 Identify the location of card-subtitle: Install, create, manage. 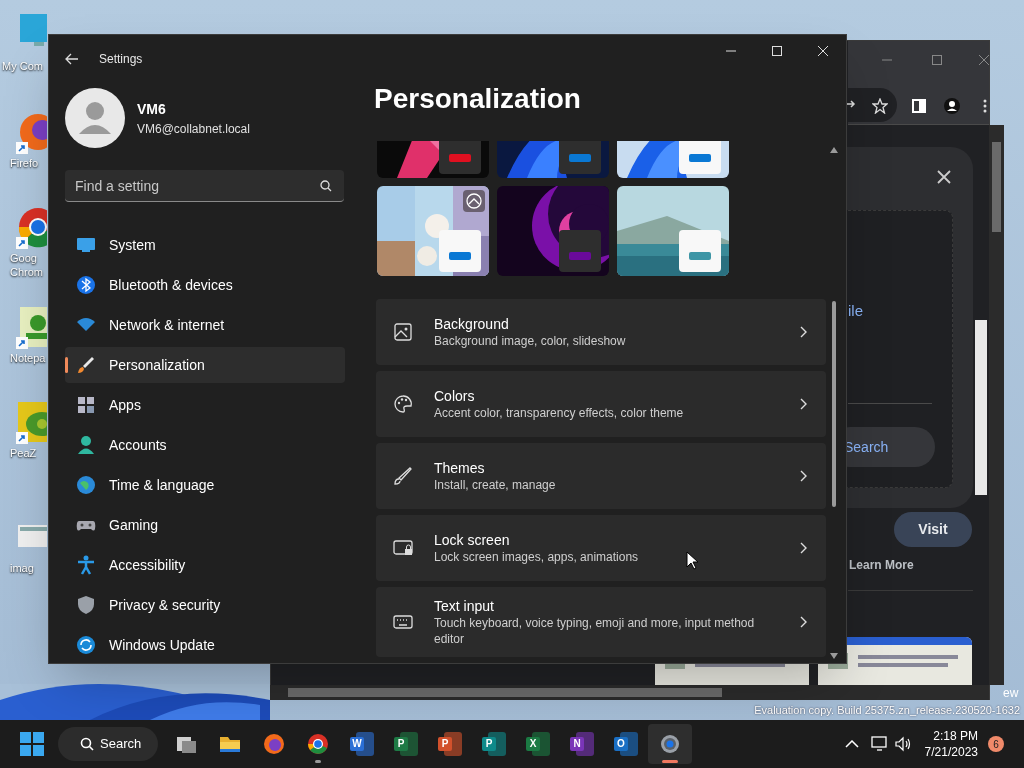
(495, 485).